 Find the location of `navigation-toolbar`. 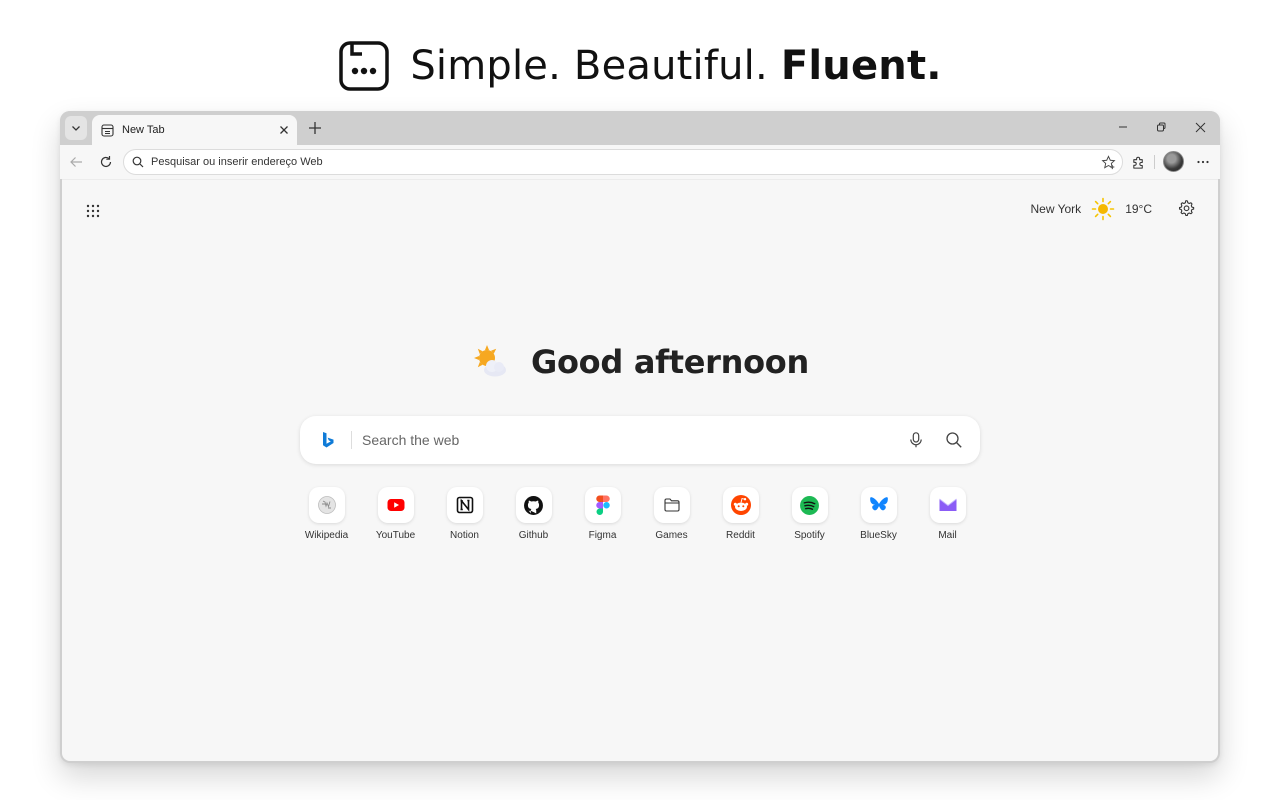

navigation-toolbar is located at coordinates (640, 162).